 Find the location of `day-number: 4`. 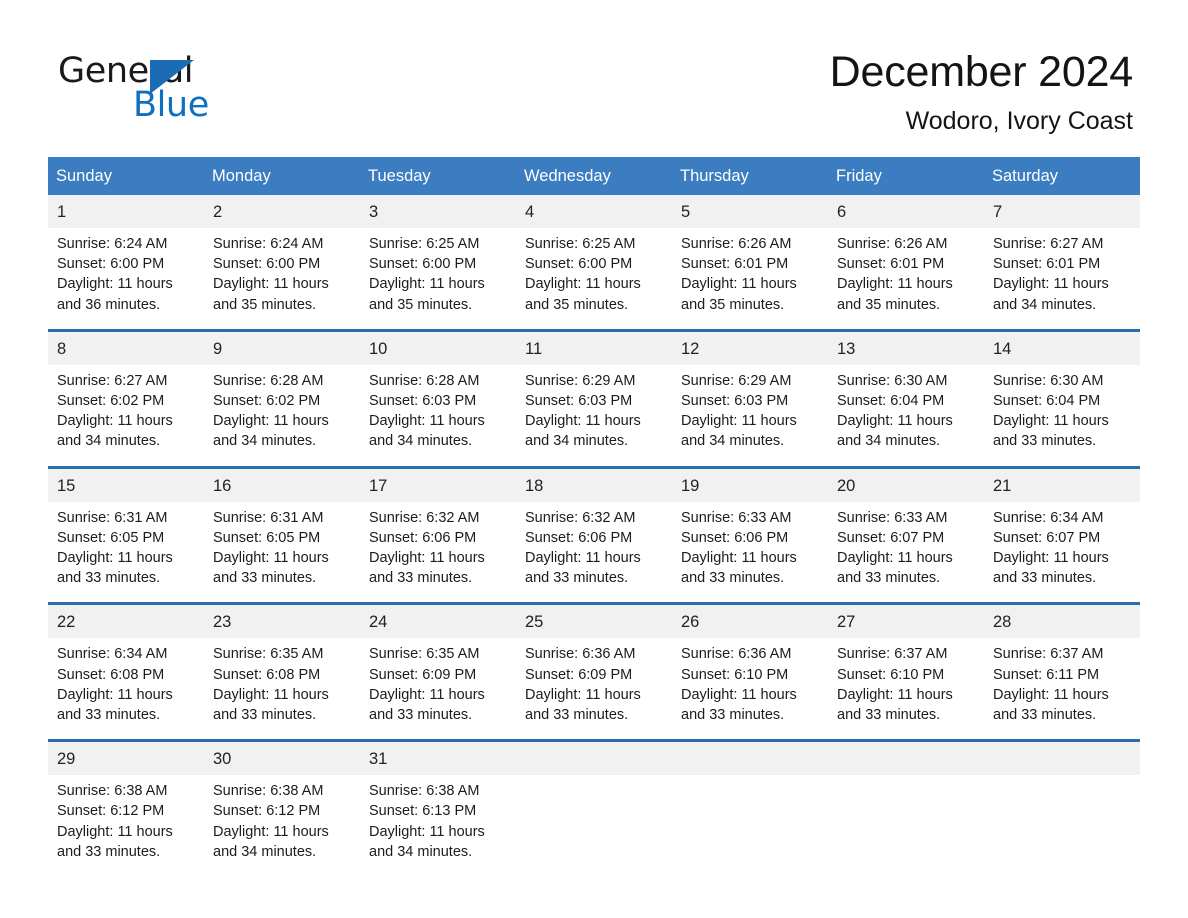

day-number: 4 is located at coordinates (594, 211).